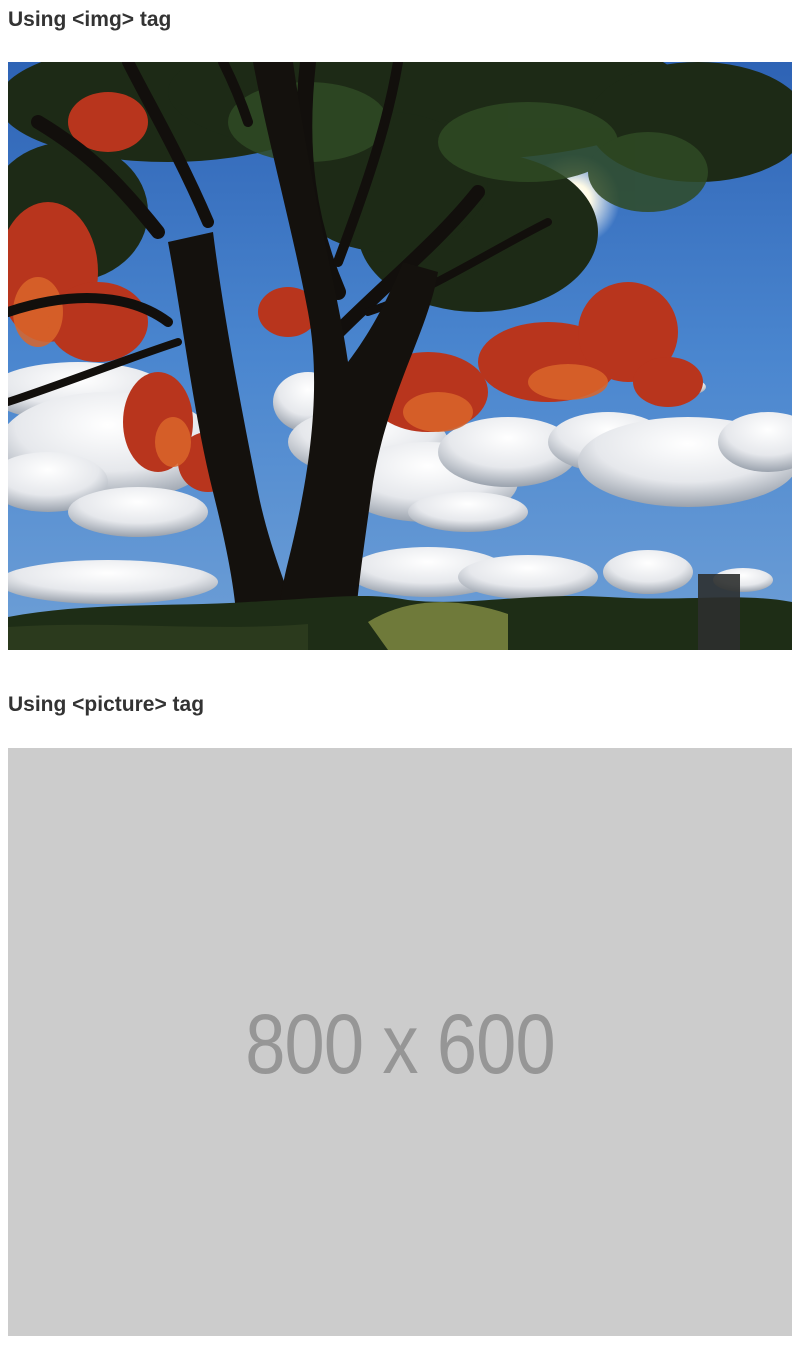  Describe the element at coordinates (106, 704) in the screenshot. I see `section-heading-picture: Using <picture> tag` at that location.